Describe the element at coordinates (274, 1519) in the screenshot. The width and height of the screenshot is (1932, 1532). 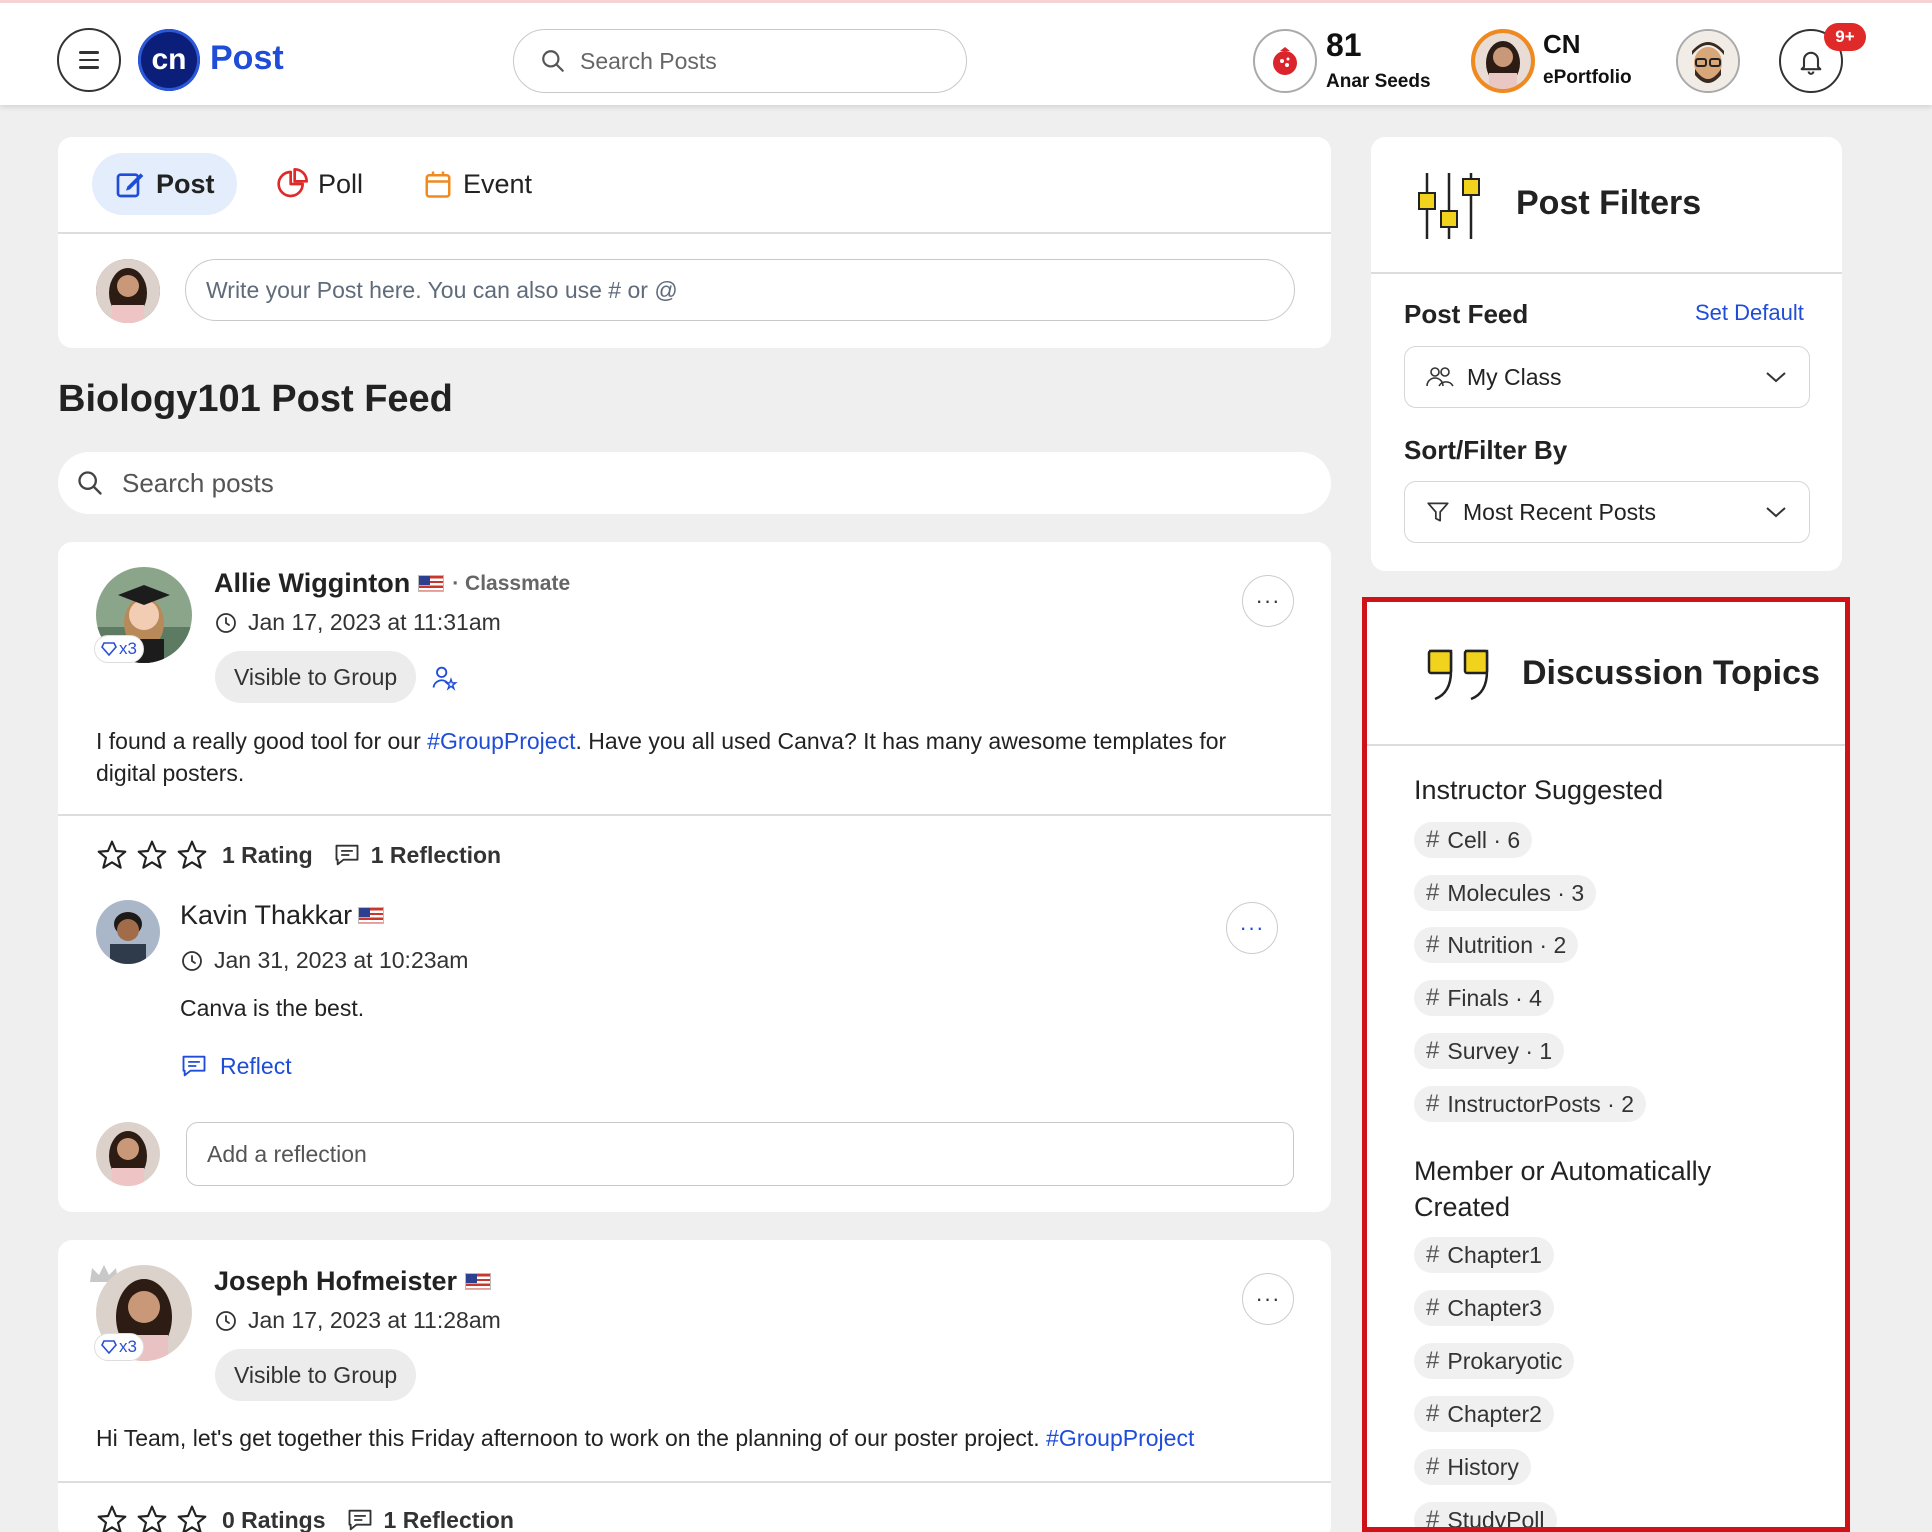
I see `rating-count: 0 Ratings` at that location.